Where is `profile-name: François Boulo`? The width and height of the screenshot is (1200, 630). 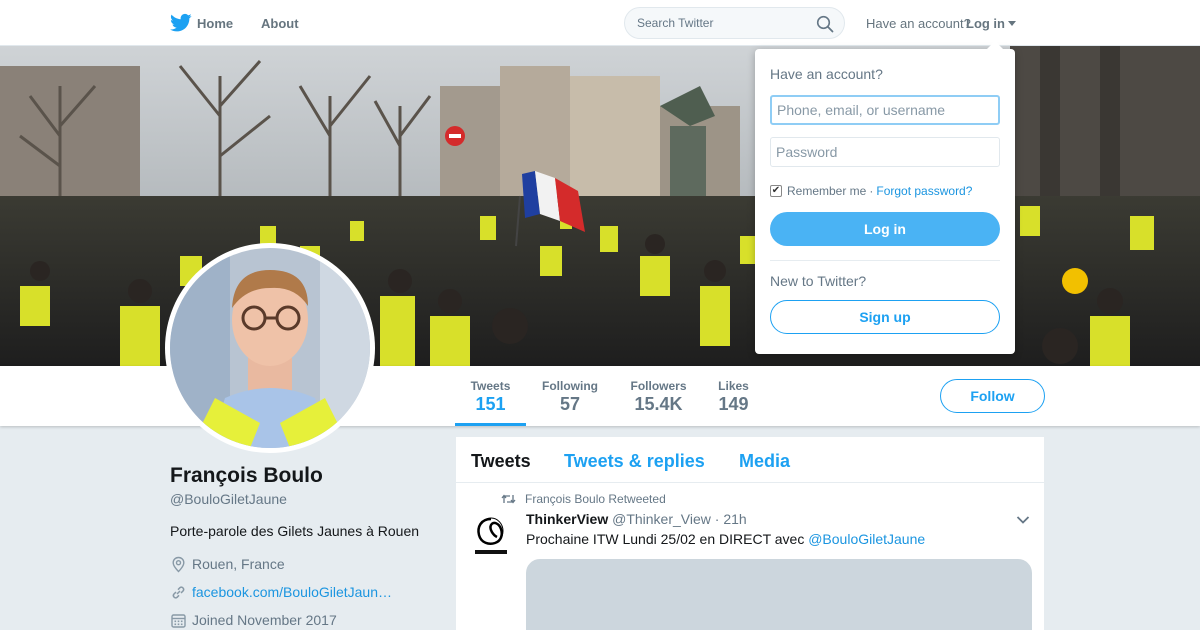
profile-name: François Boulo is located at coordinates (246, 475).